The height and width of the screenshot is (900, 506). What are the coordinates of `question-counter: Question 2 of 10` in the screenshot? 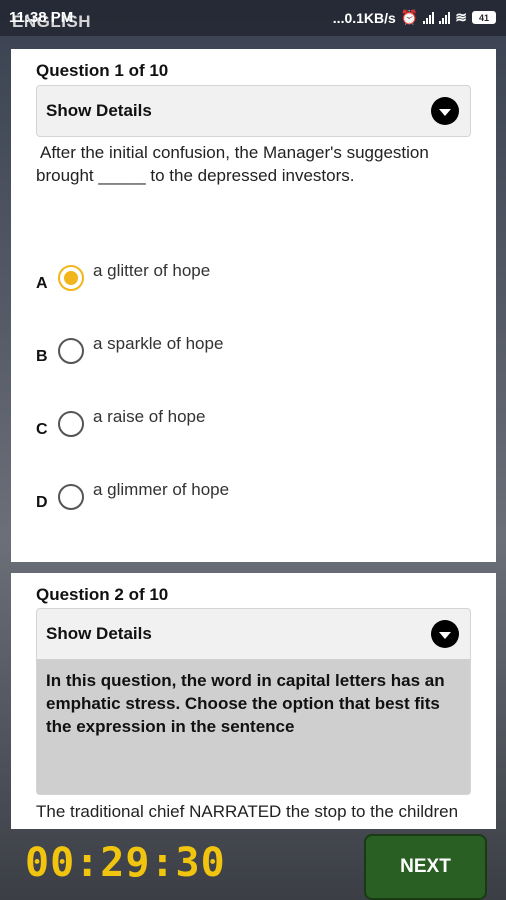 It's located at (102, 594).